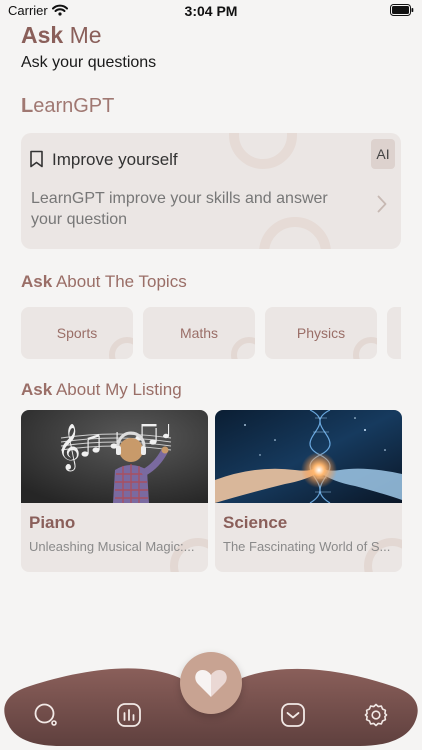 Image resolution: width=422 pixels, height=750 pixels. I want to click on search-icon, so click(46, 715).